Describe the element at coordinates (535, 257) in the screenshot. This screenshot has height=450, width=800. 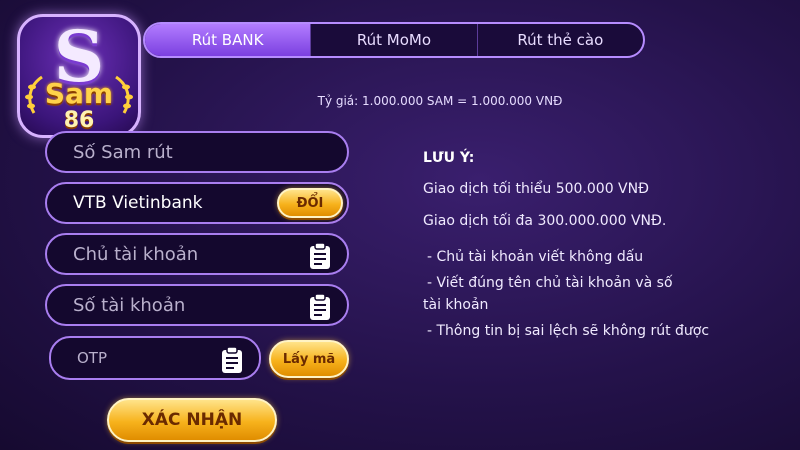
I see `notes-bullet: - Chủ tài khoản viết không dấu` at that location.